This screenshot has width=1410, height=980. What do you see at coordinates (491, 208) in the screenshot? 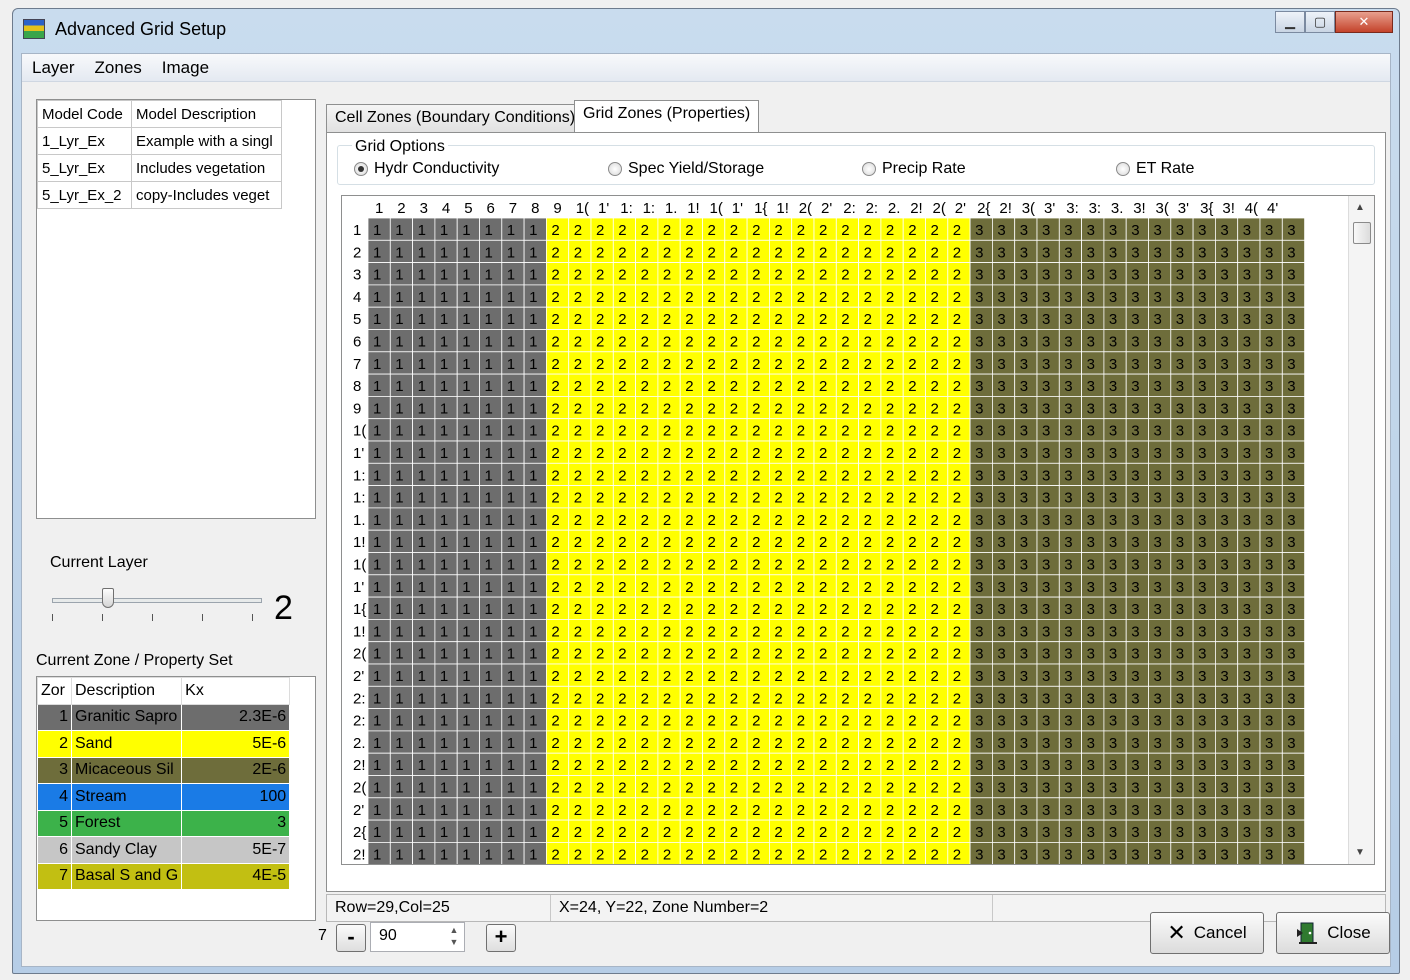
I see `grid-column-header: 6` at bounding box center [491, 208].